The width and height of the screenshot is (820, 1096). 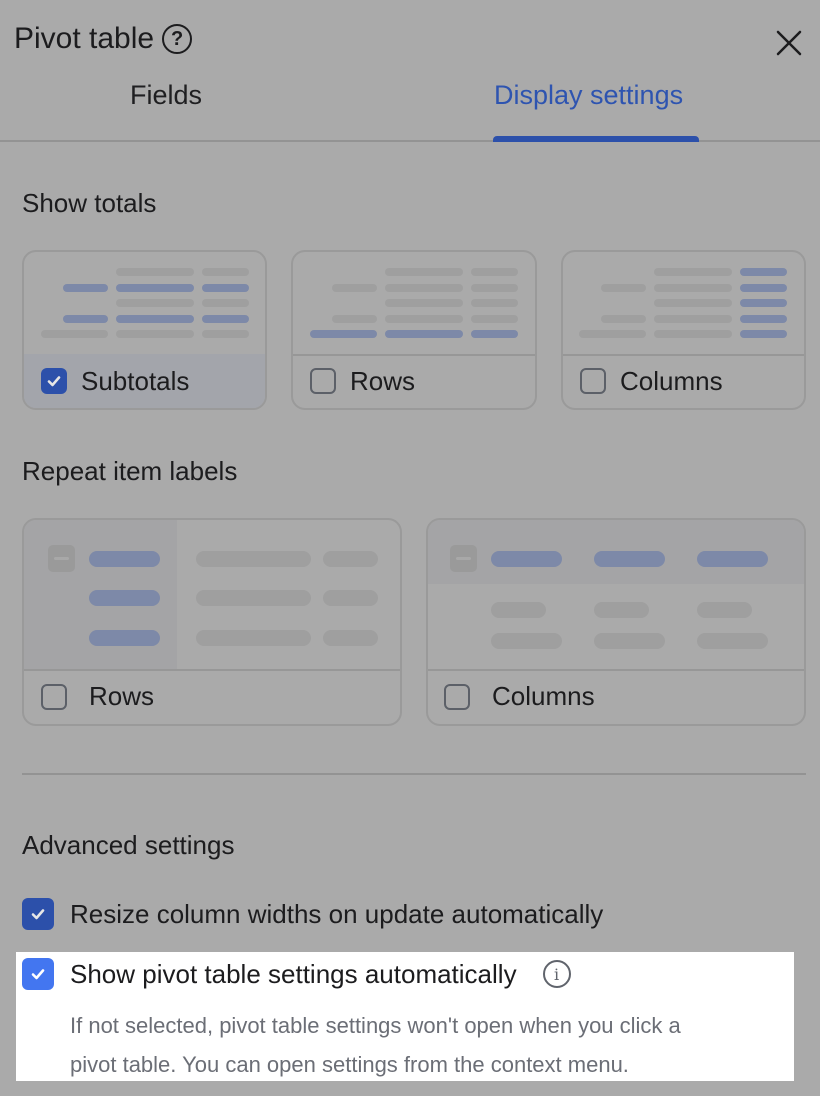 I want to click on columns-totals-option-card: Columns, so click(x=683, y=330).